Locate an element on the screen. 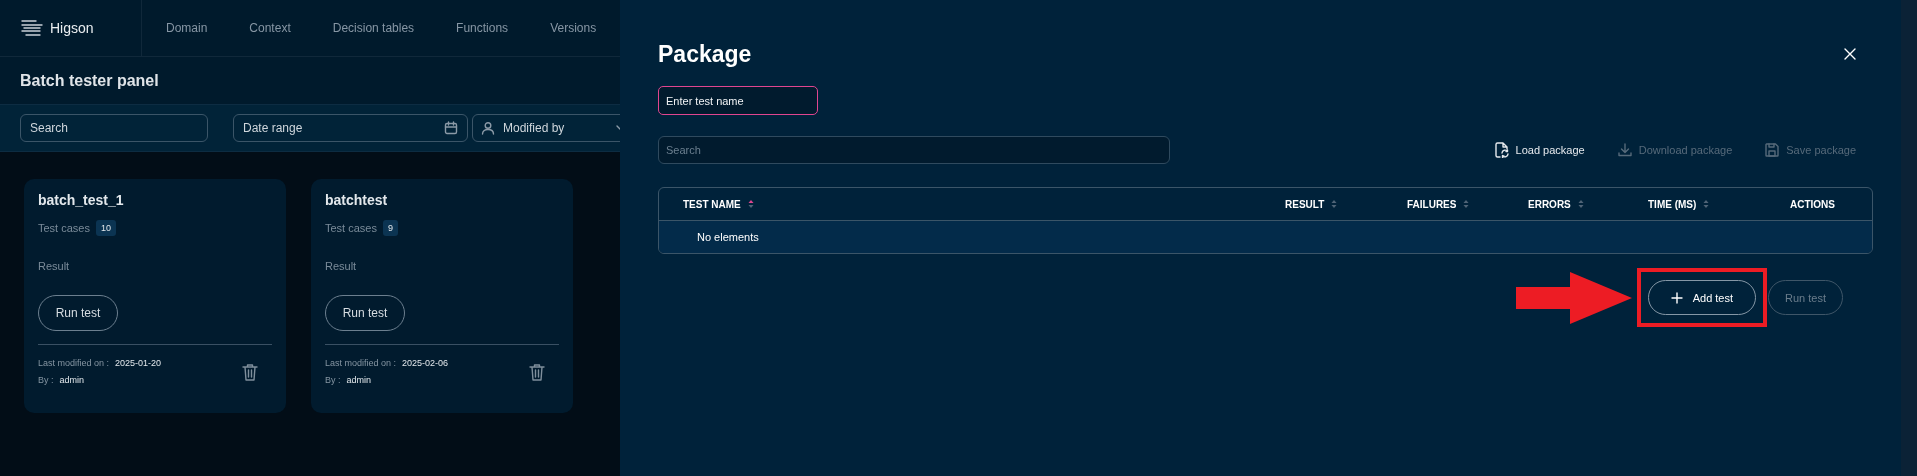 The width and height of the screenshot is (1917, 476). card-title: batchtest is located at coordinates (357, 200).